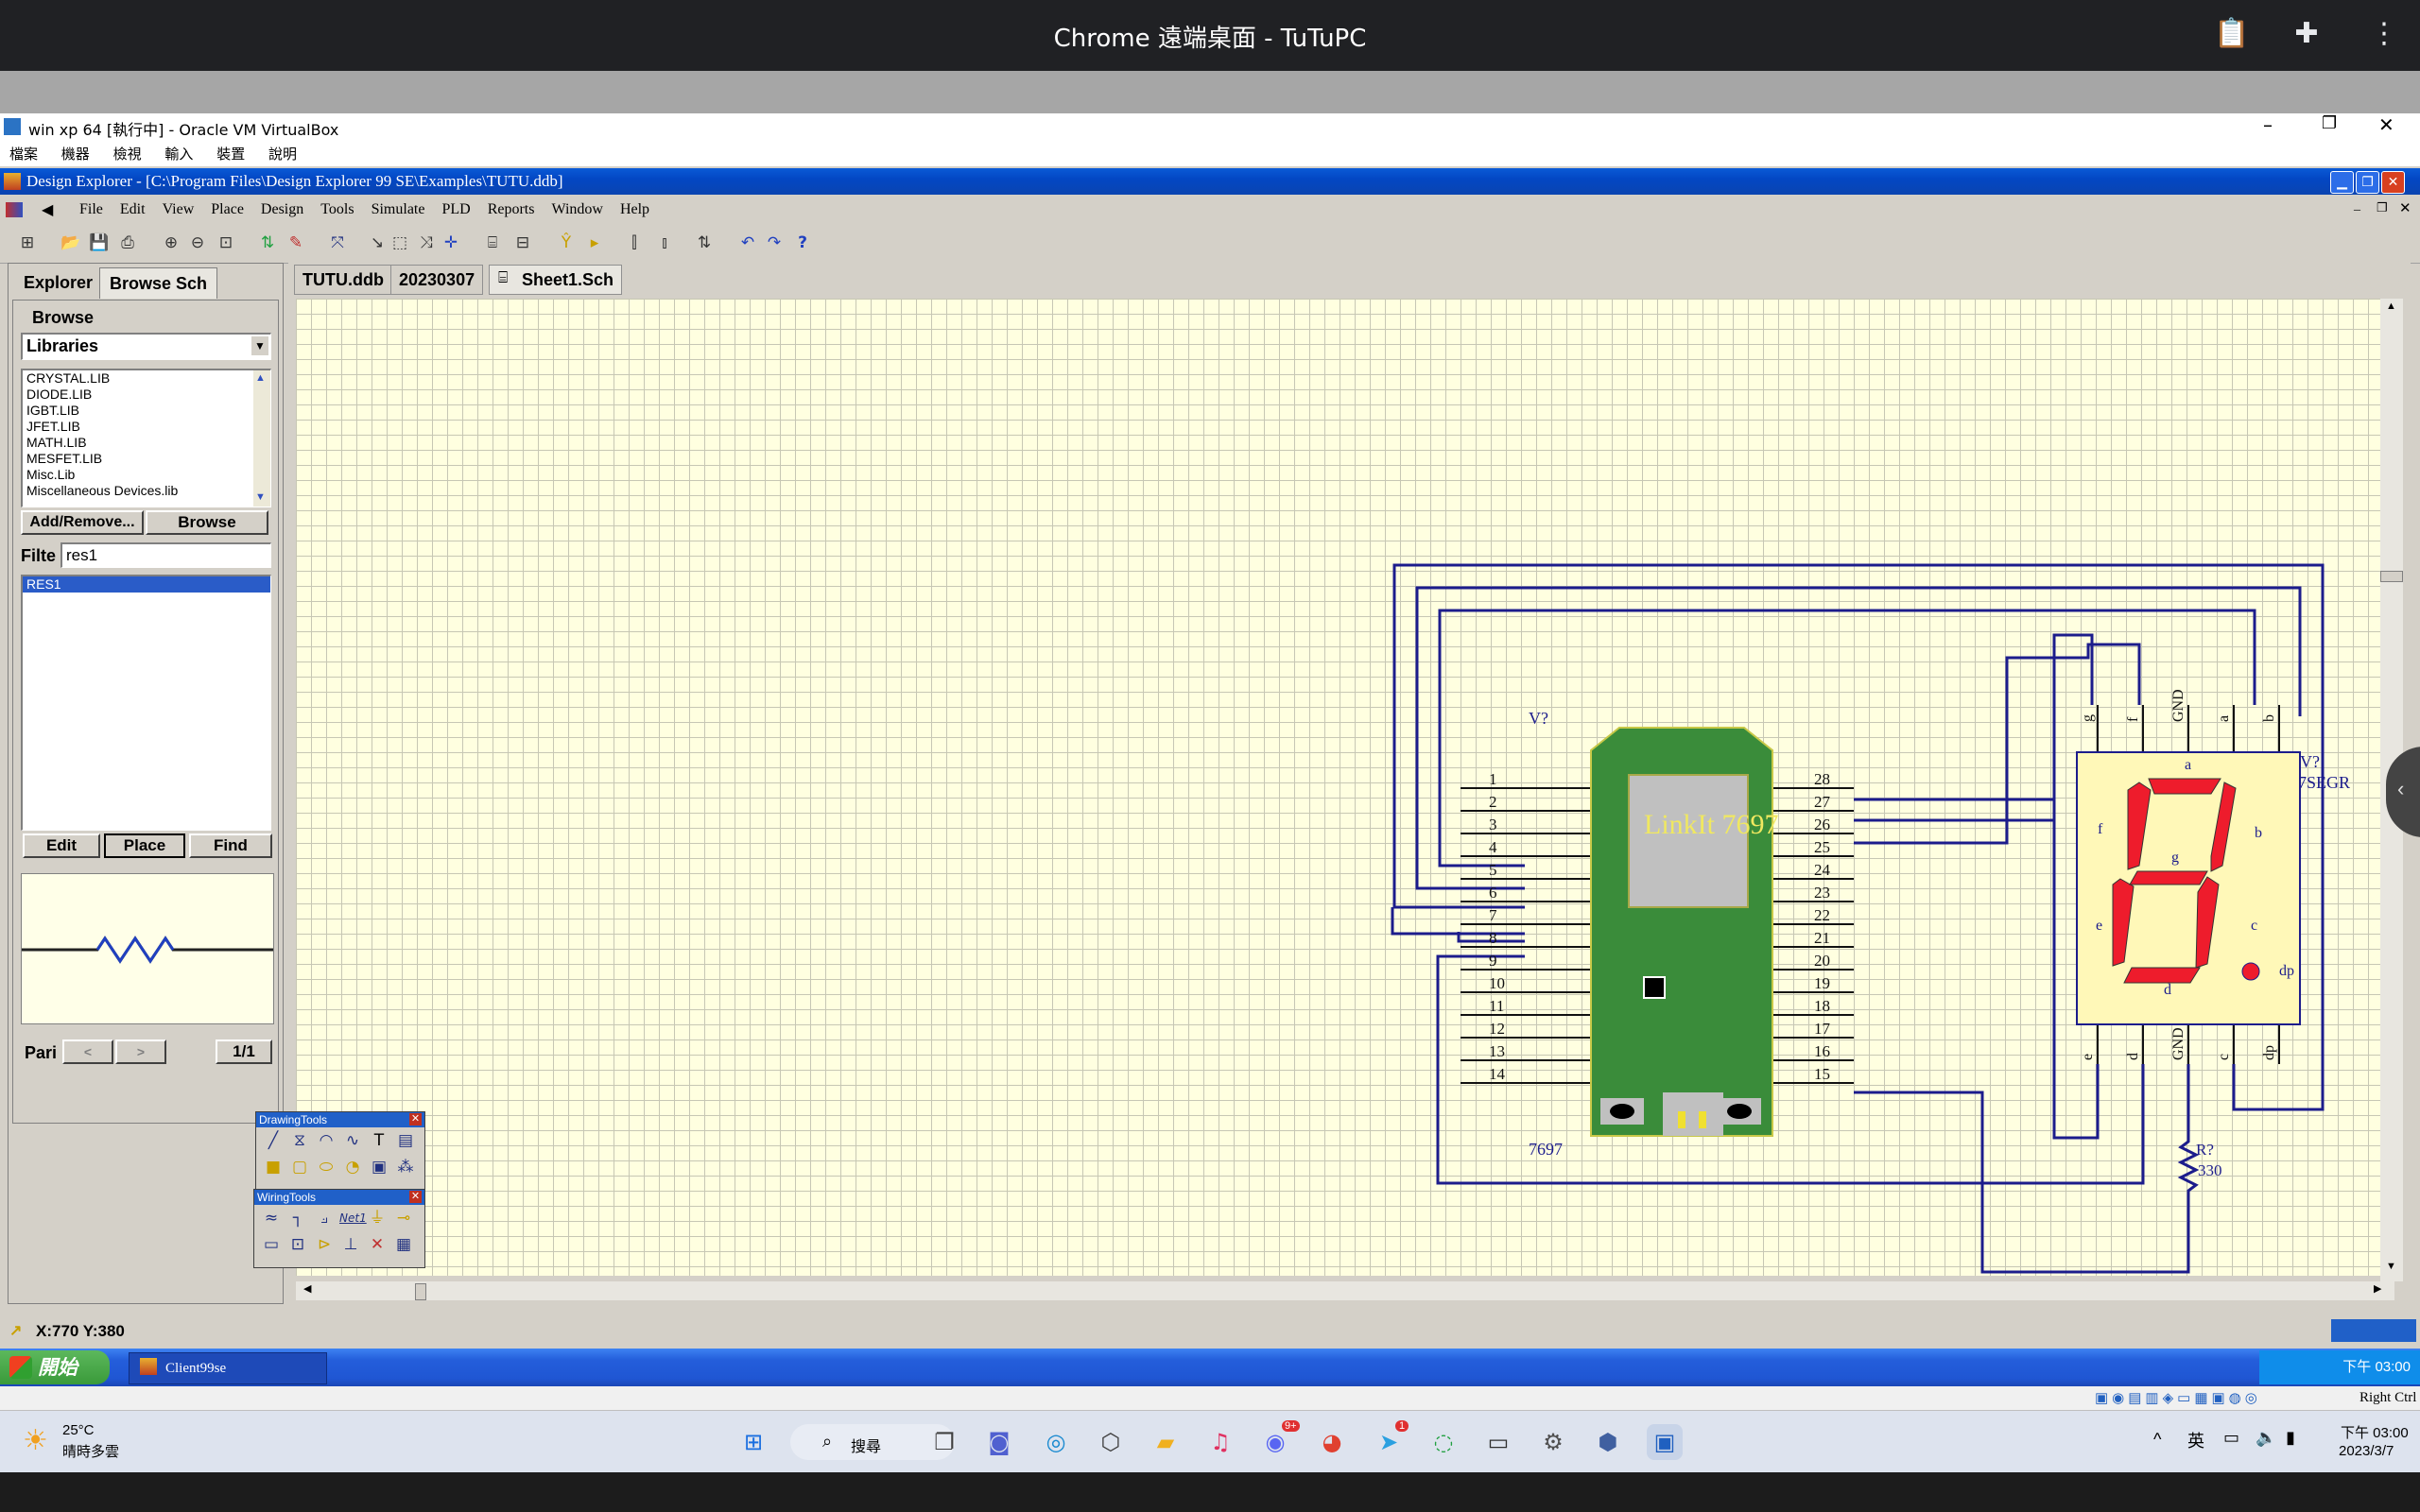 This screenshot has width=2420, height=1512. Describe the element at coordinates (28, 242) in the screenshot. I see `design-manager-icon: ⊞` at that location.